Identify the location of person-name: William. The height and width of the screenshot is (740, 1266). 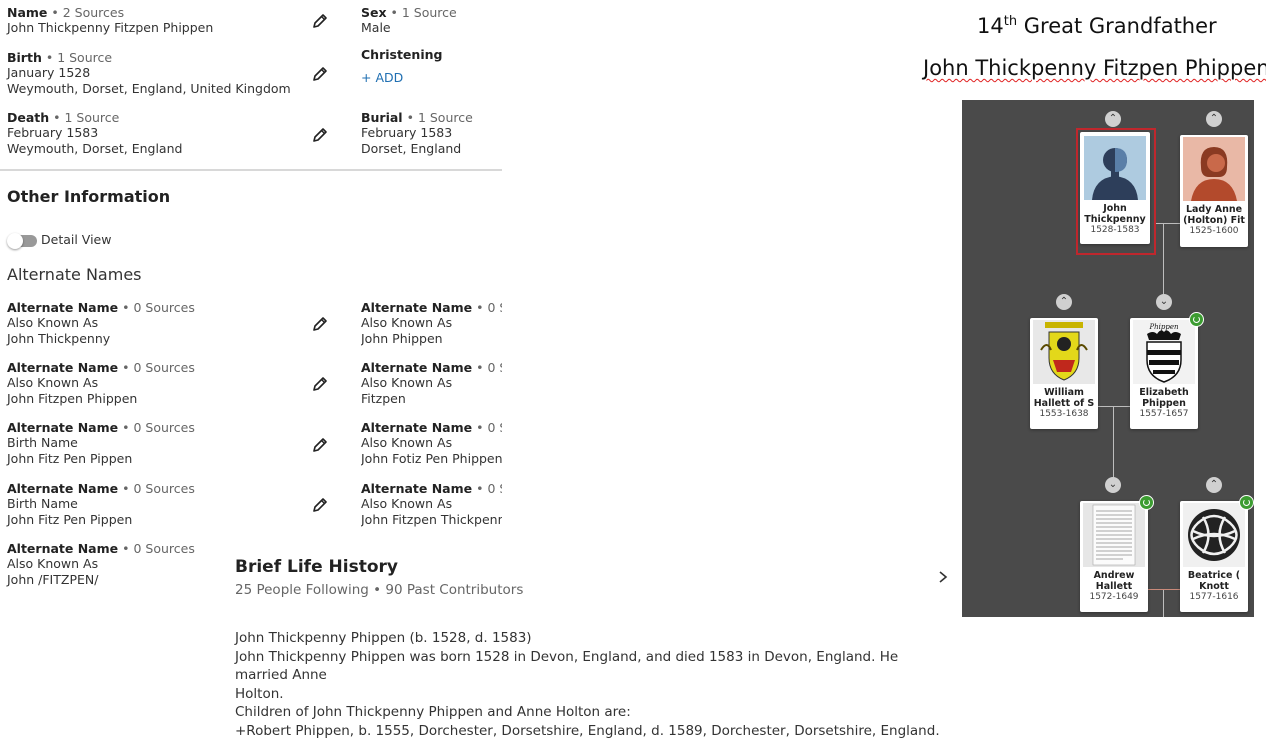
(1064, 392).